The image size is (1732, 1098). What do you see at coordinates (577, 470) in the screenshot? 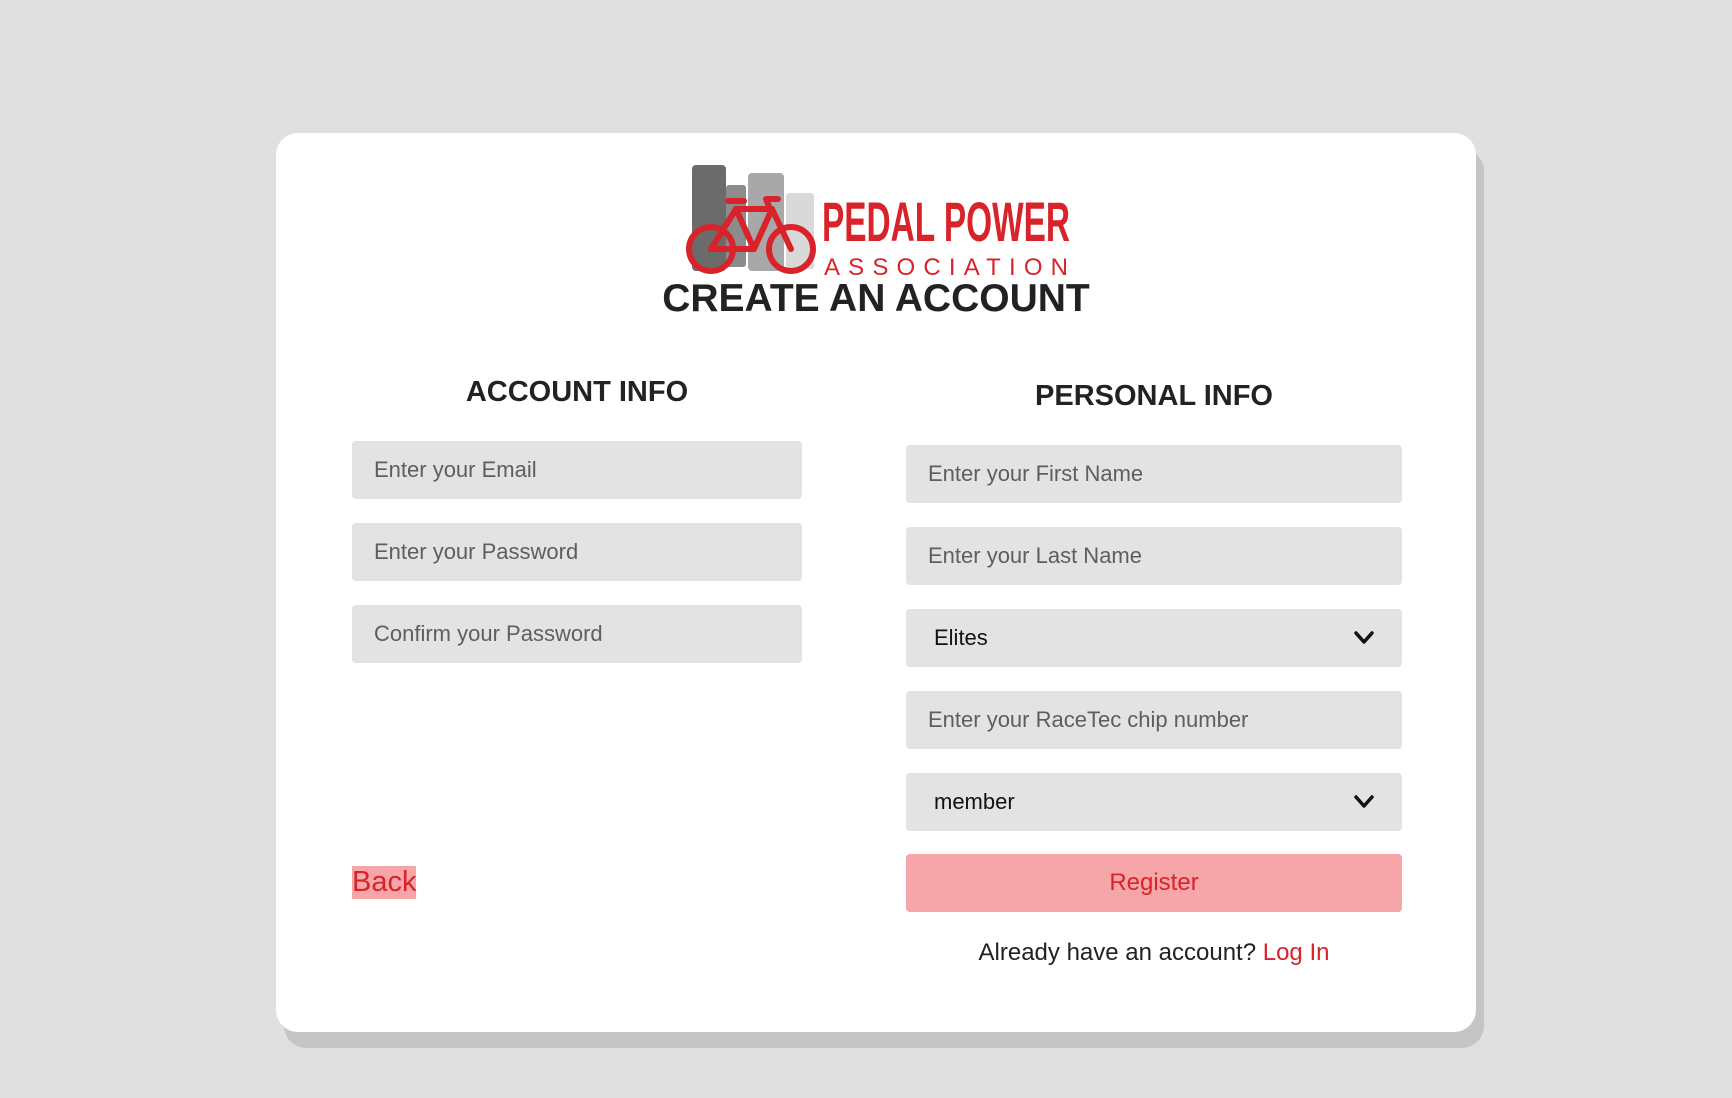
I see `email-input` at bounding box center [577, 470].